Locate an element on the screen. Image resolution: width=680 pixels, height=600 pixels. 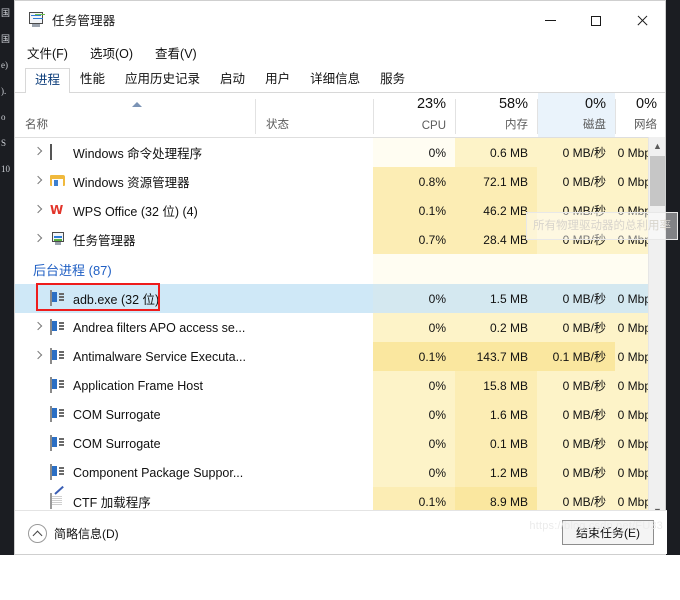
chevron-up-icon is located at coordinates (37, 533).